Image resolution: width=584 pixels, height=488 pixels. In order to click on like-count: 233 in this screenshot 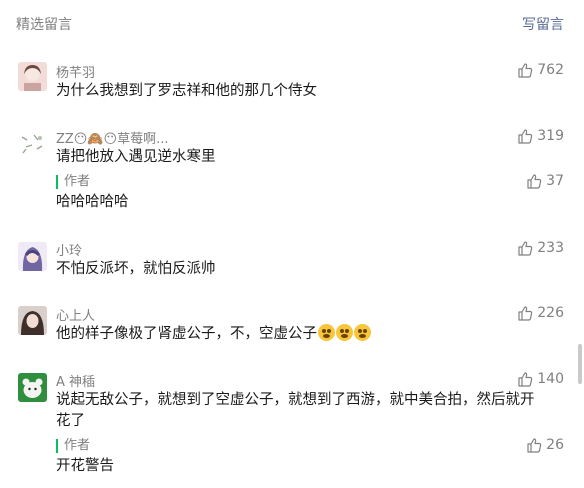, I will do `click(550, 248)`.